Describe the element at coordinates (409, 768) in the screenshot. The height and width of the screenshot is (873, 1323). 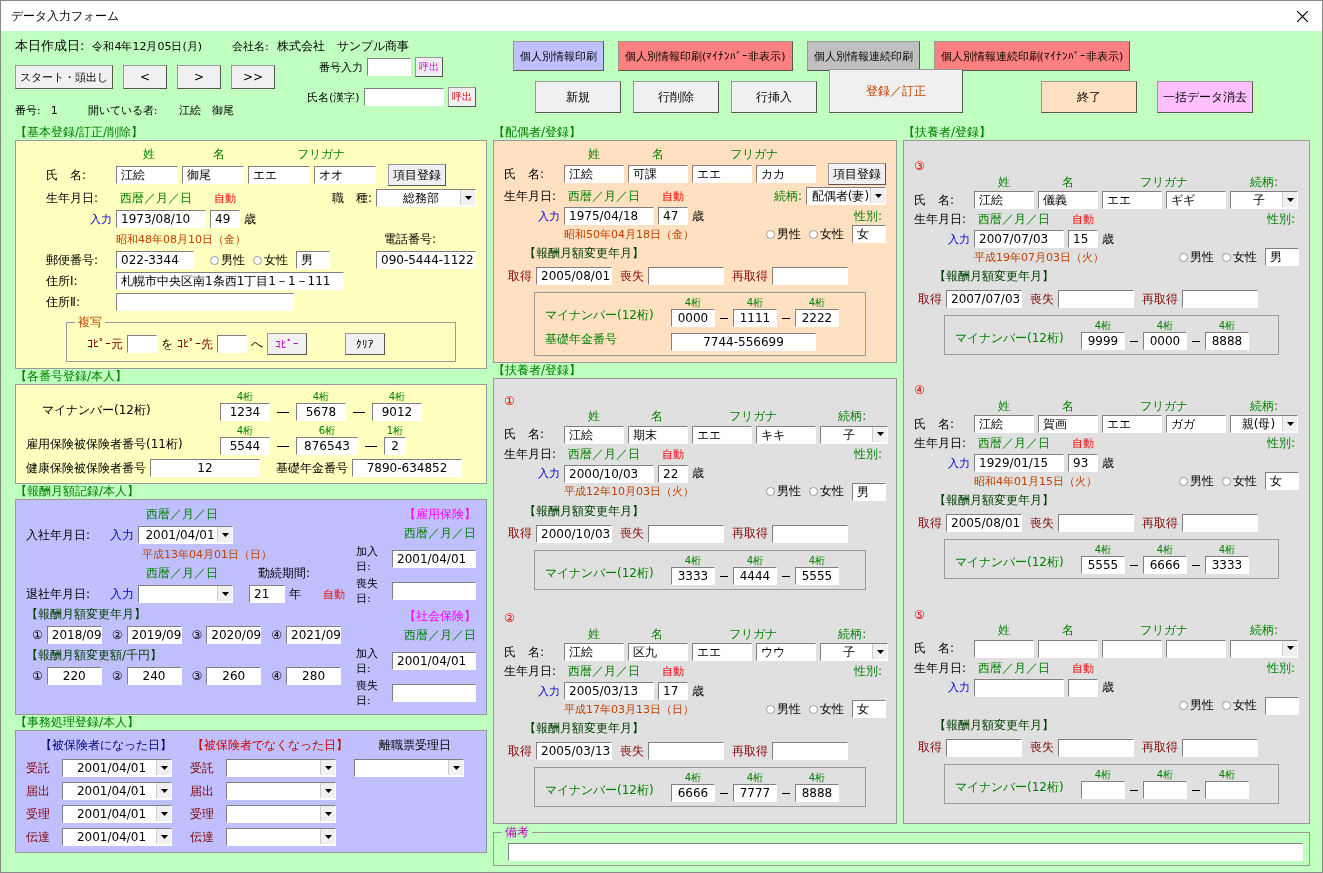
I see `separation-date-select` at that location.